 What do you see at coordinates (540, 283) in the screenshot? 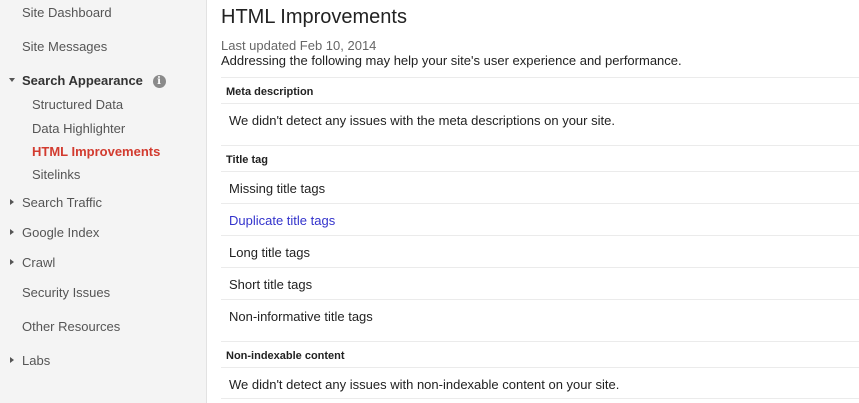
I see `title-tag-item-short: Short title tags` at bounding box center [540, 283].